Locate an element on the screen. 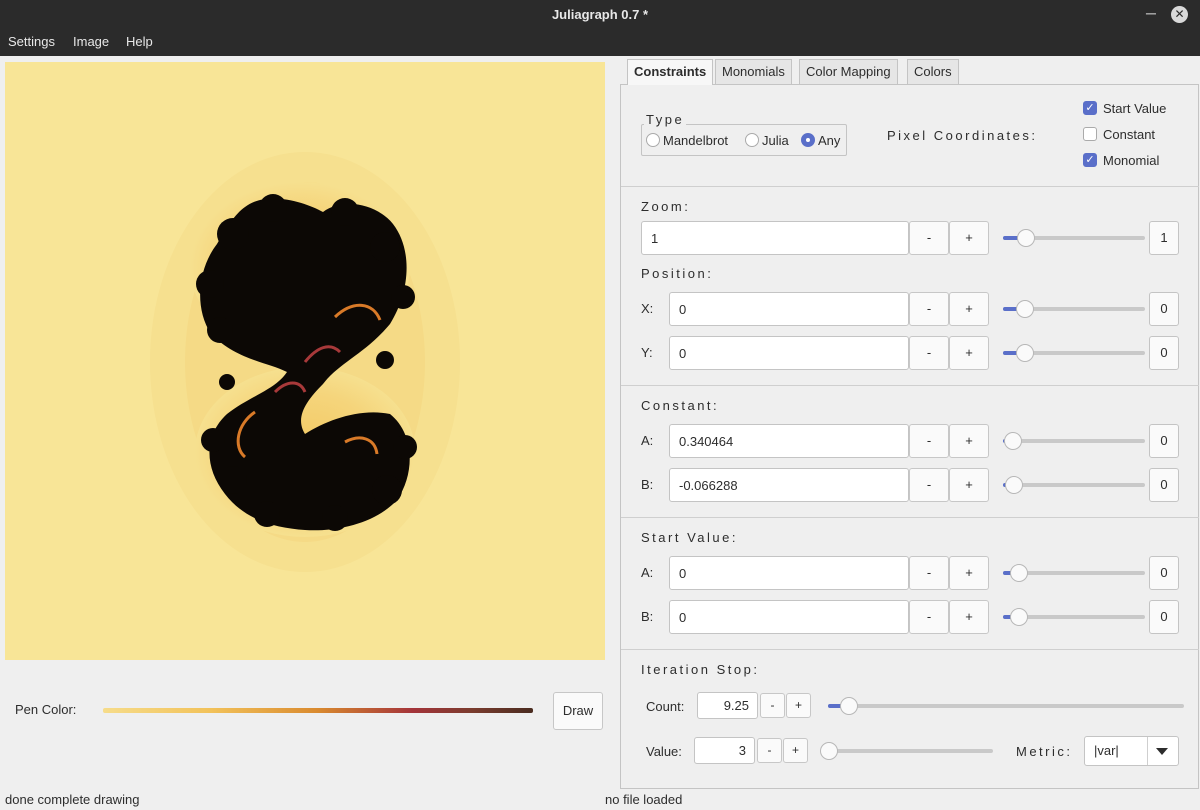 The height and width of the screenshot is (810, 1200). constant-a-slider-value: 0 is located at coordinates (1164, 441).